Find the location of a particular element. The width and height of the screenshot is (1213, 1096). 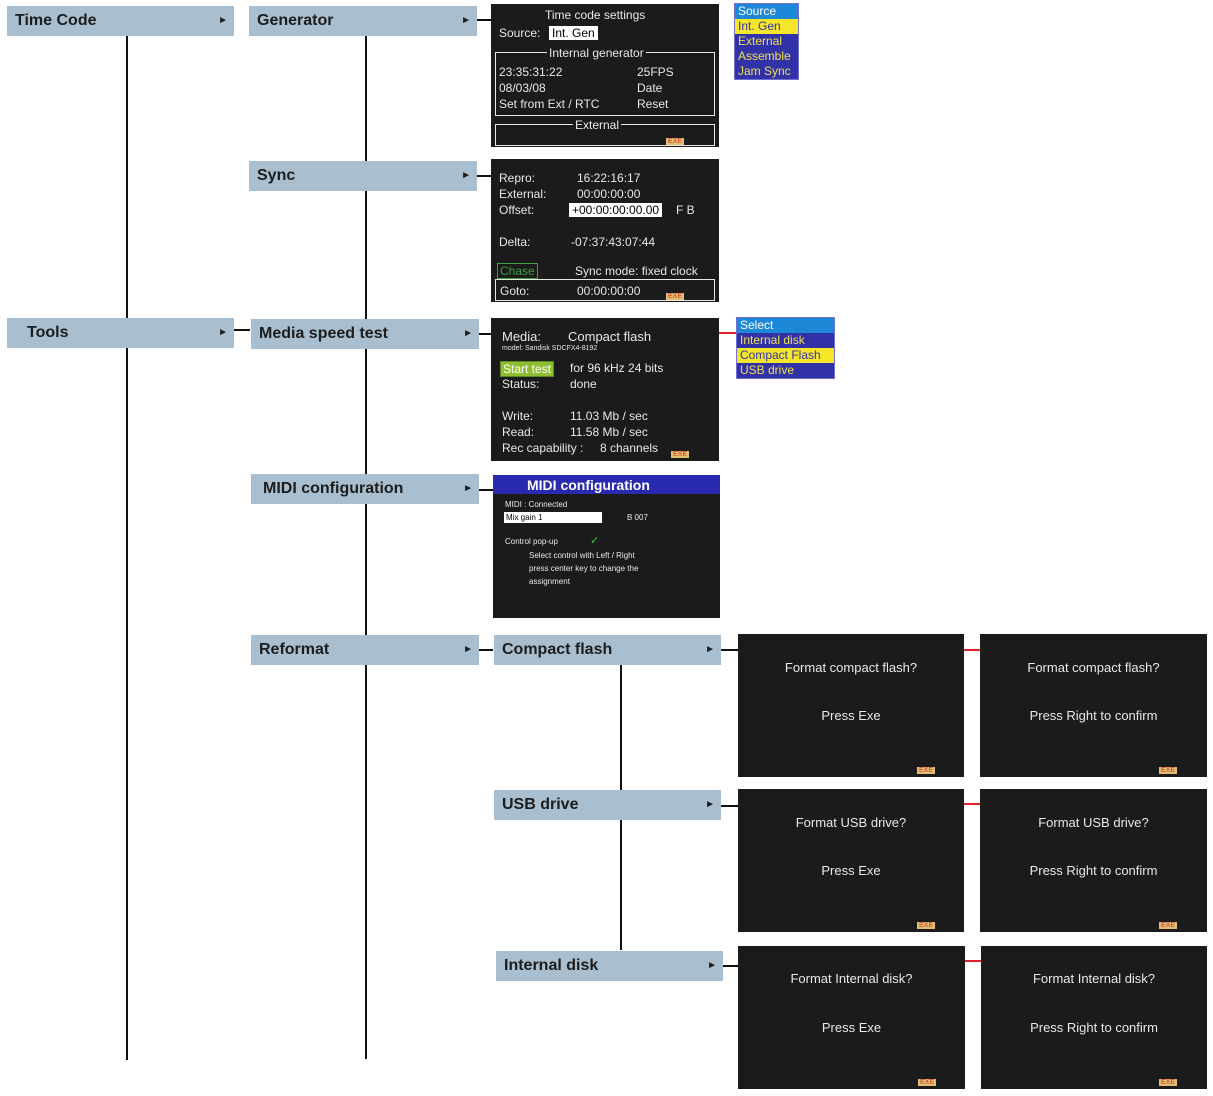

confirm-cf-exe: Format compact flash? Press Exe EXE is located at coordinates (851, 705).